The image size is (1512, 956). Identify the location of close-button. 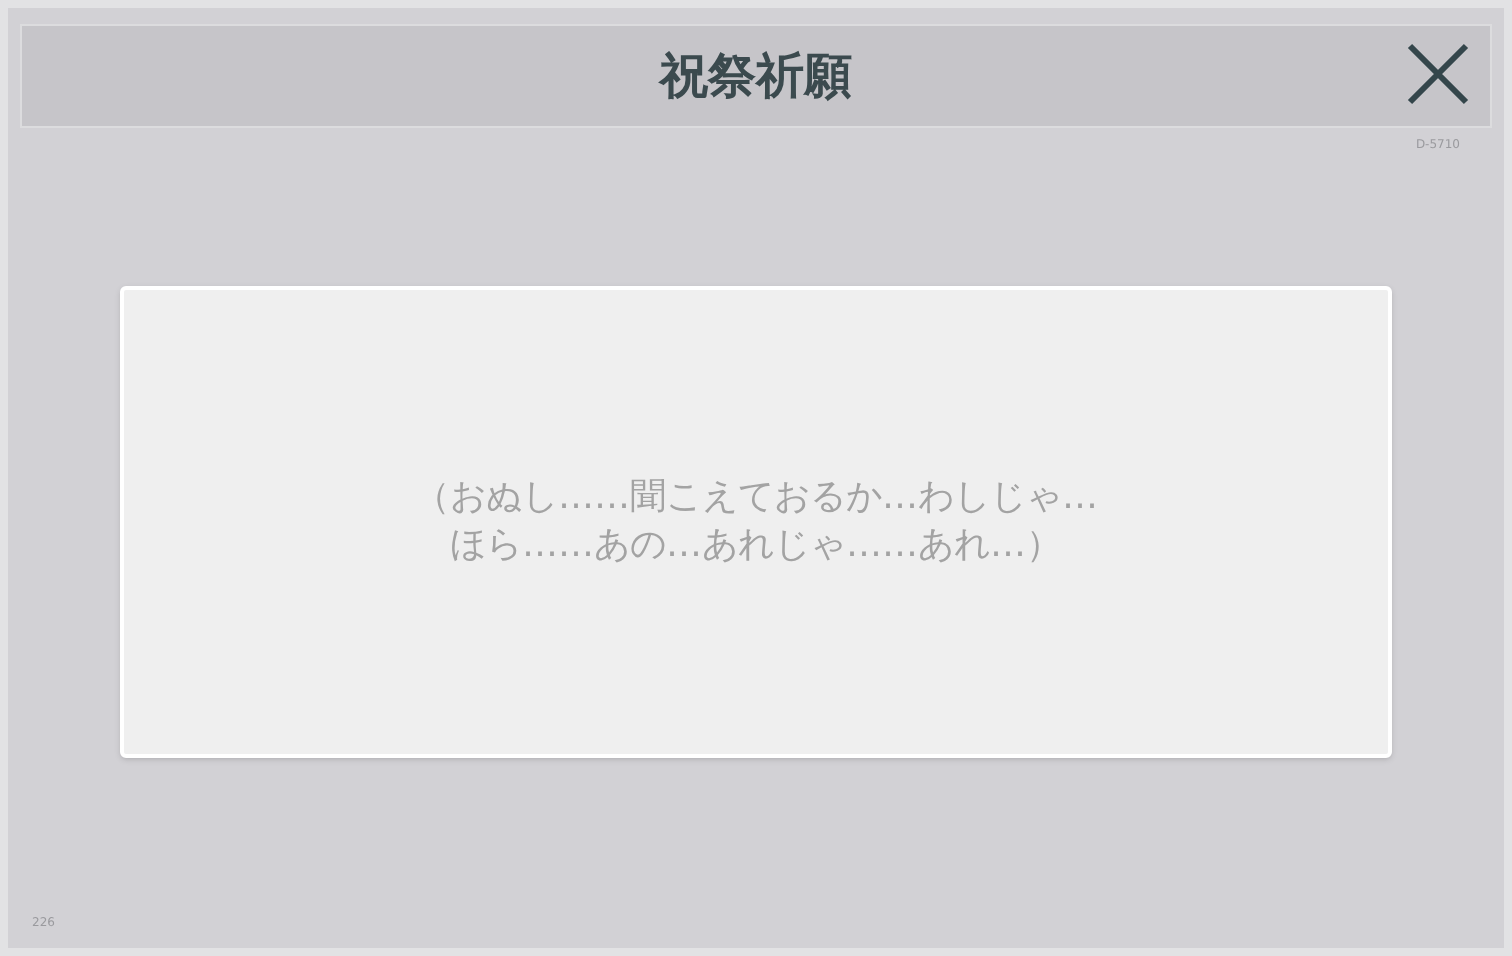
(1438, 74).